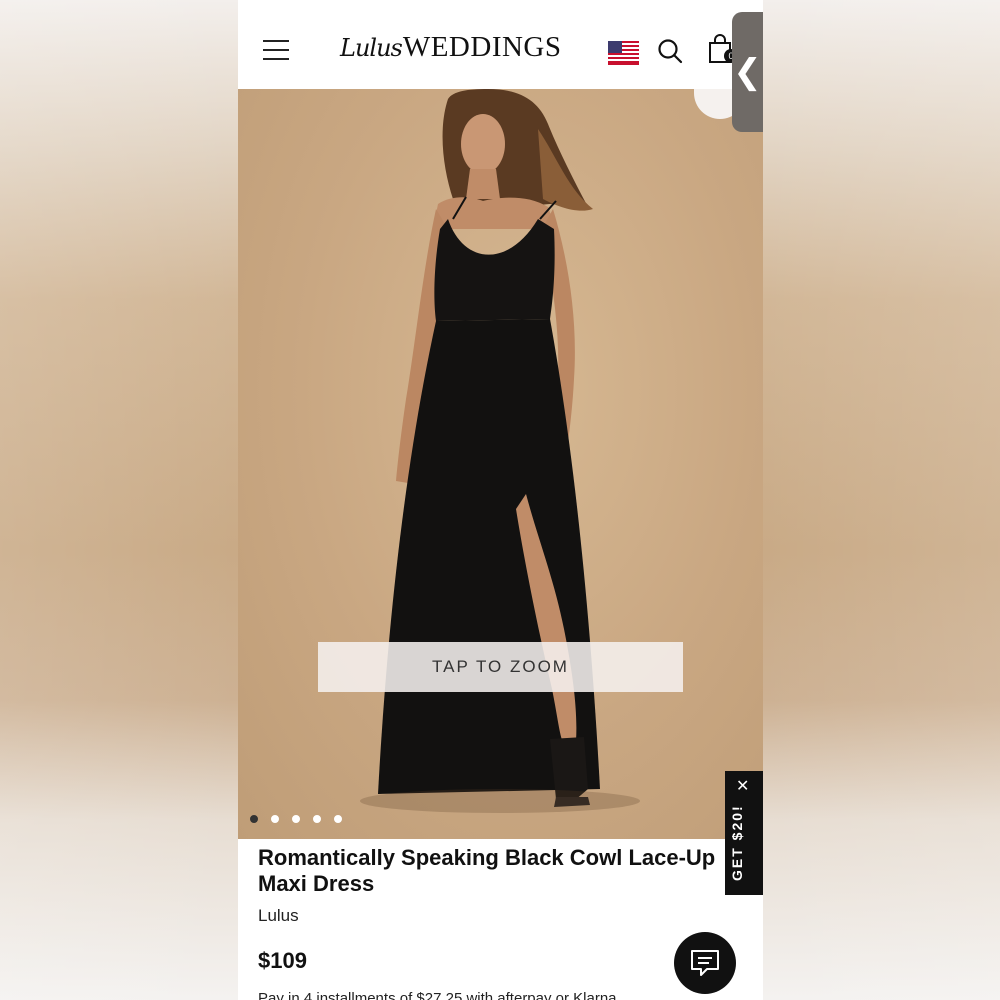 This screenshot has width=1000, height=1000. I want to click on chat-icon, so click(705, 963).